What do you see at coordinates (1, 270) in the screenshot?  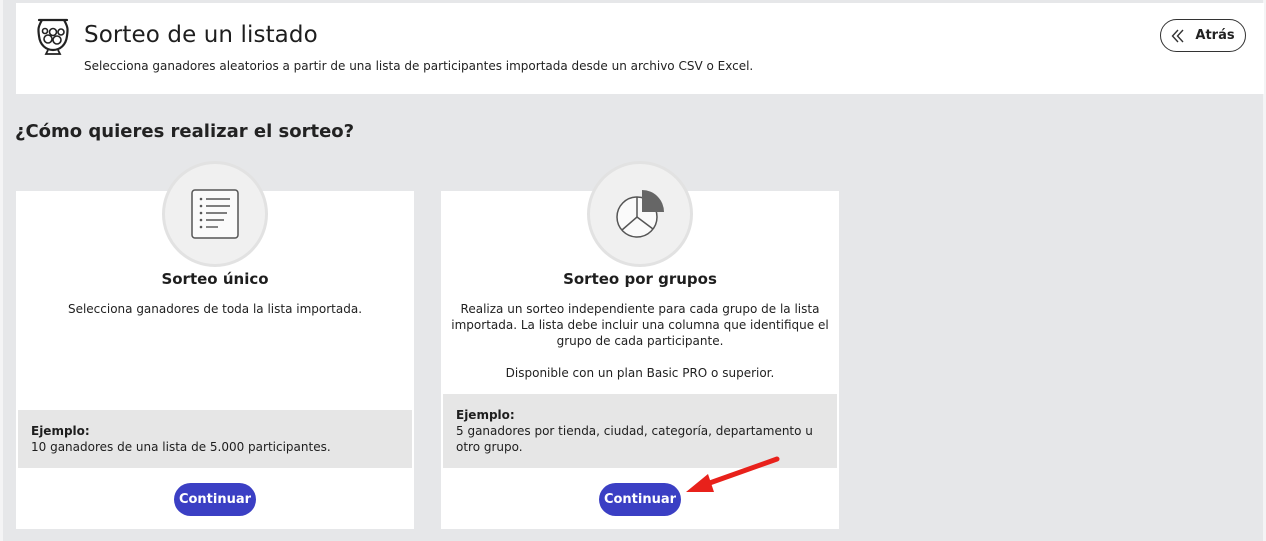 I see `frame-left` at bounding box center [1, 270].